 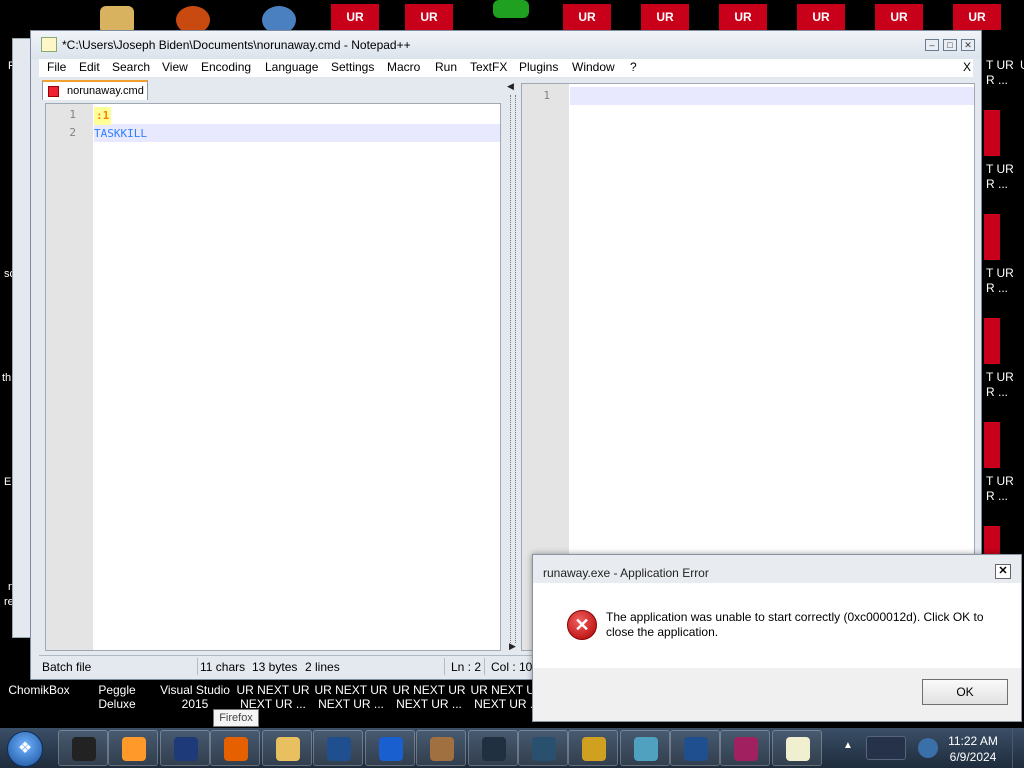 I want to click on menu-run: Run, so click(x=446, y=67).